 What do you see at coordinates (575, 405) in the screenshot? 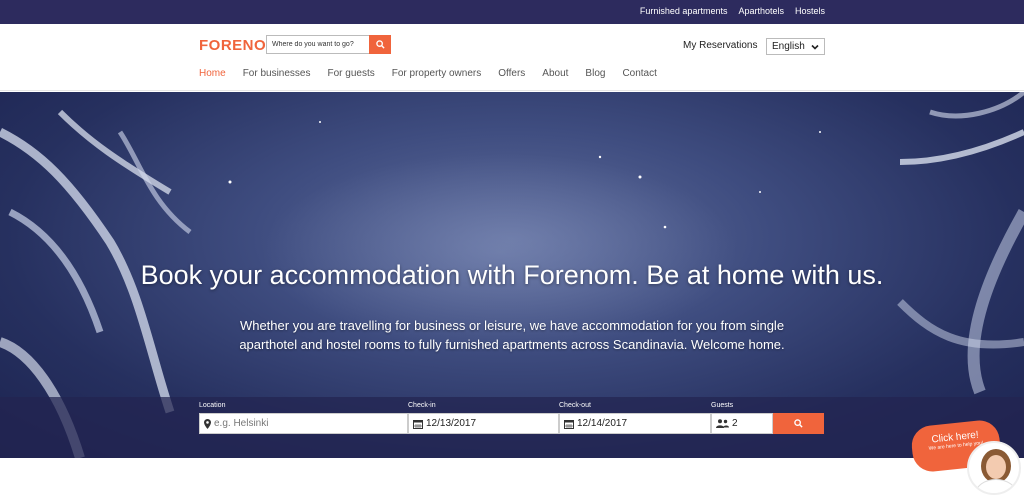
I see `checkout-label: Check-out` at bounding box center [575, 405].